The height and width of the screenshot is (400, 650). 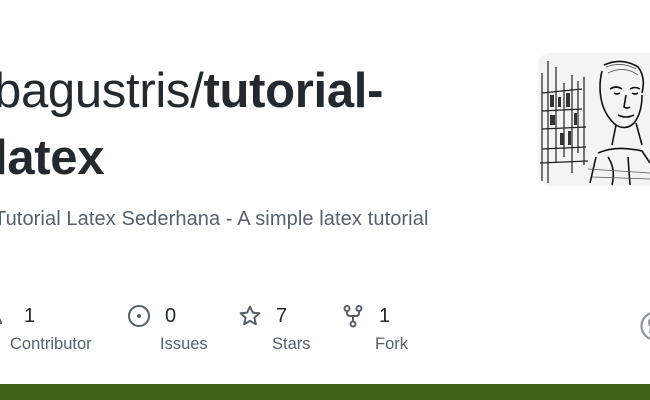 I want to click on contributors-label: Contributor, so click(x=51, y=344).